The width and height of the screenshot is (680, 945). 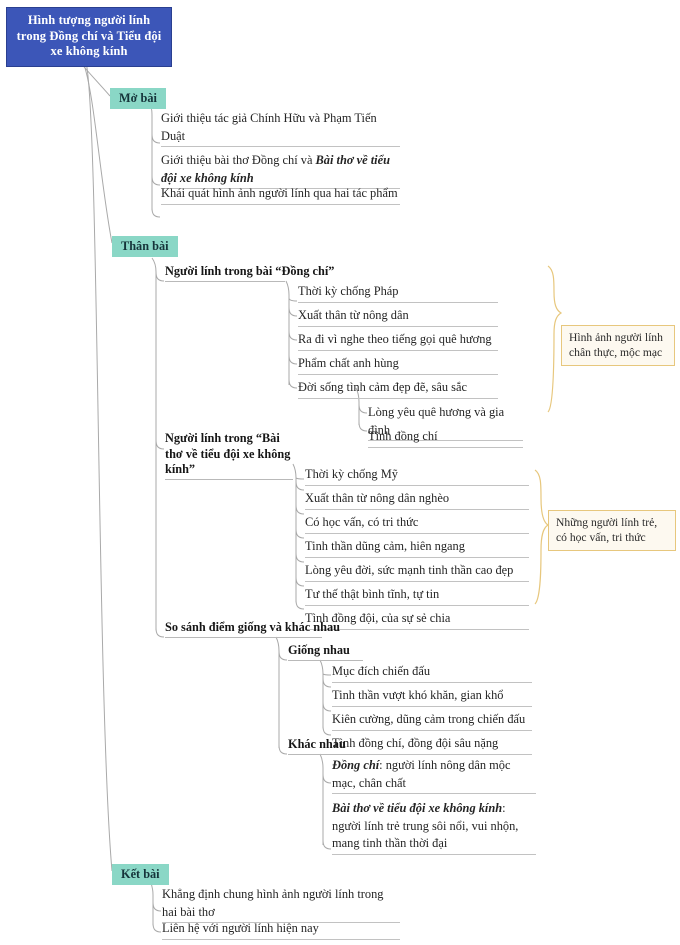 I want to click on leaf-text: Ra đi vì nghe theo tiếng gọi quê hương, so click(x=395, y=339).